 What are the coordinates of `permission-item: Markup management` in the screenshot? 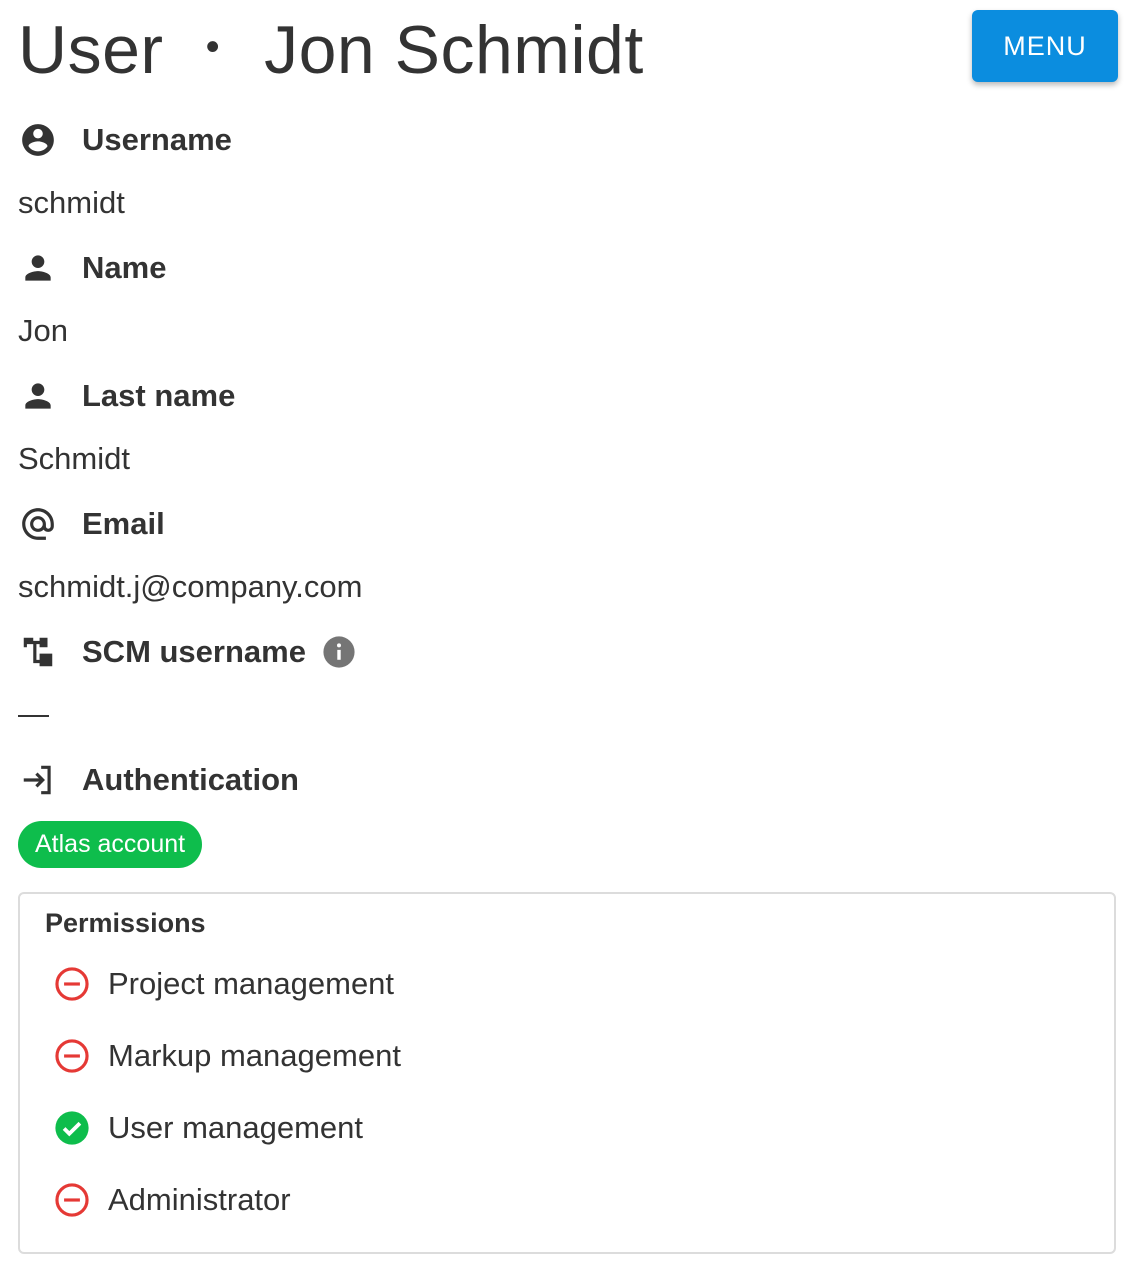 It's located at (226, 1056).